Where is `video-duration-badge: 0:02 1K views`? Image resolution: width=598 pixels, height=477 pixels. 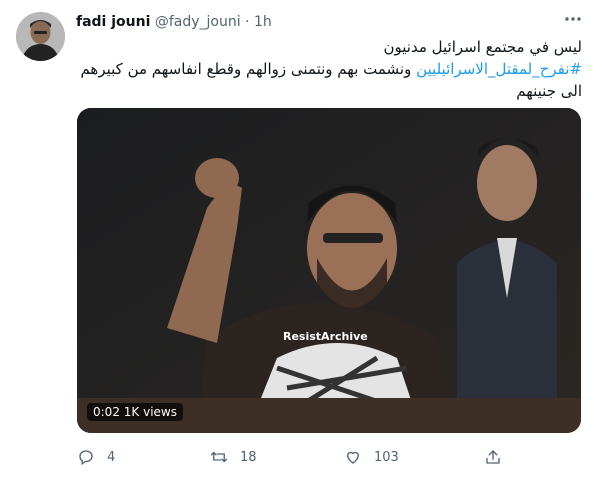
video-duration-badge: 0:02 1K views is located at coordinates (135, 412).